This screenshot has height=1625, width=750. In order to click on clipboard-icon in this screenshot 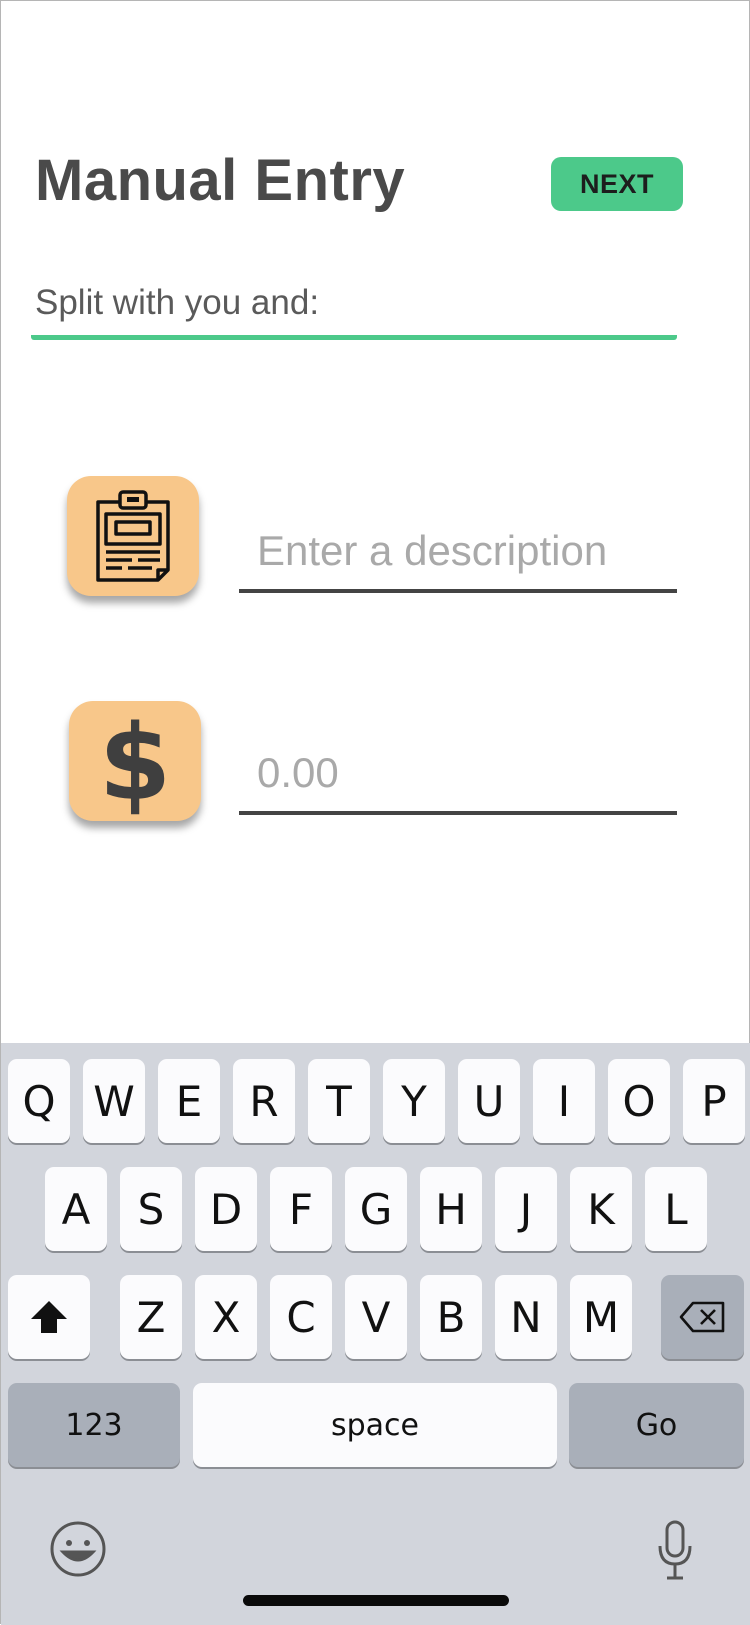, I will do `click(133, 536)`.